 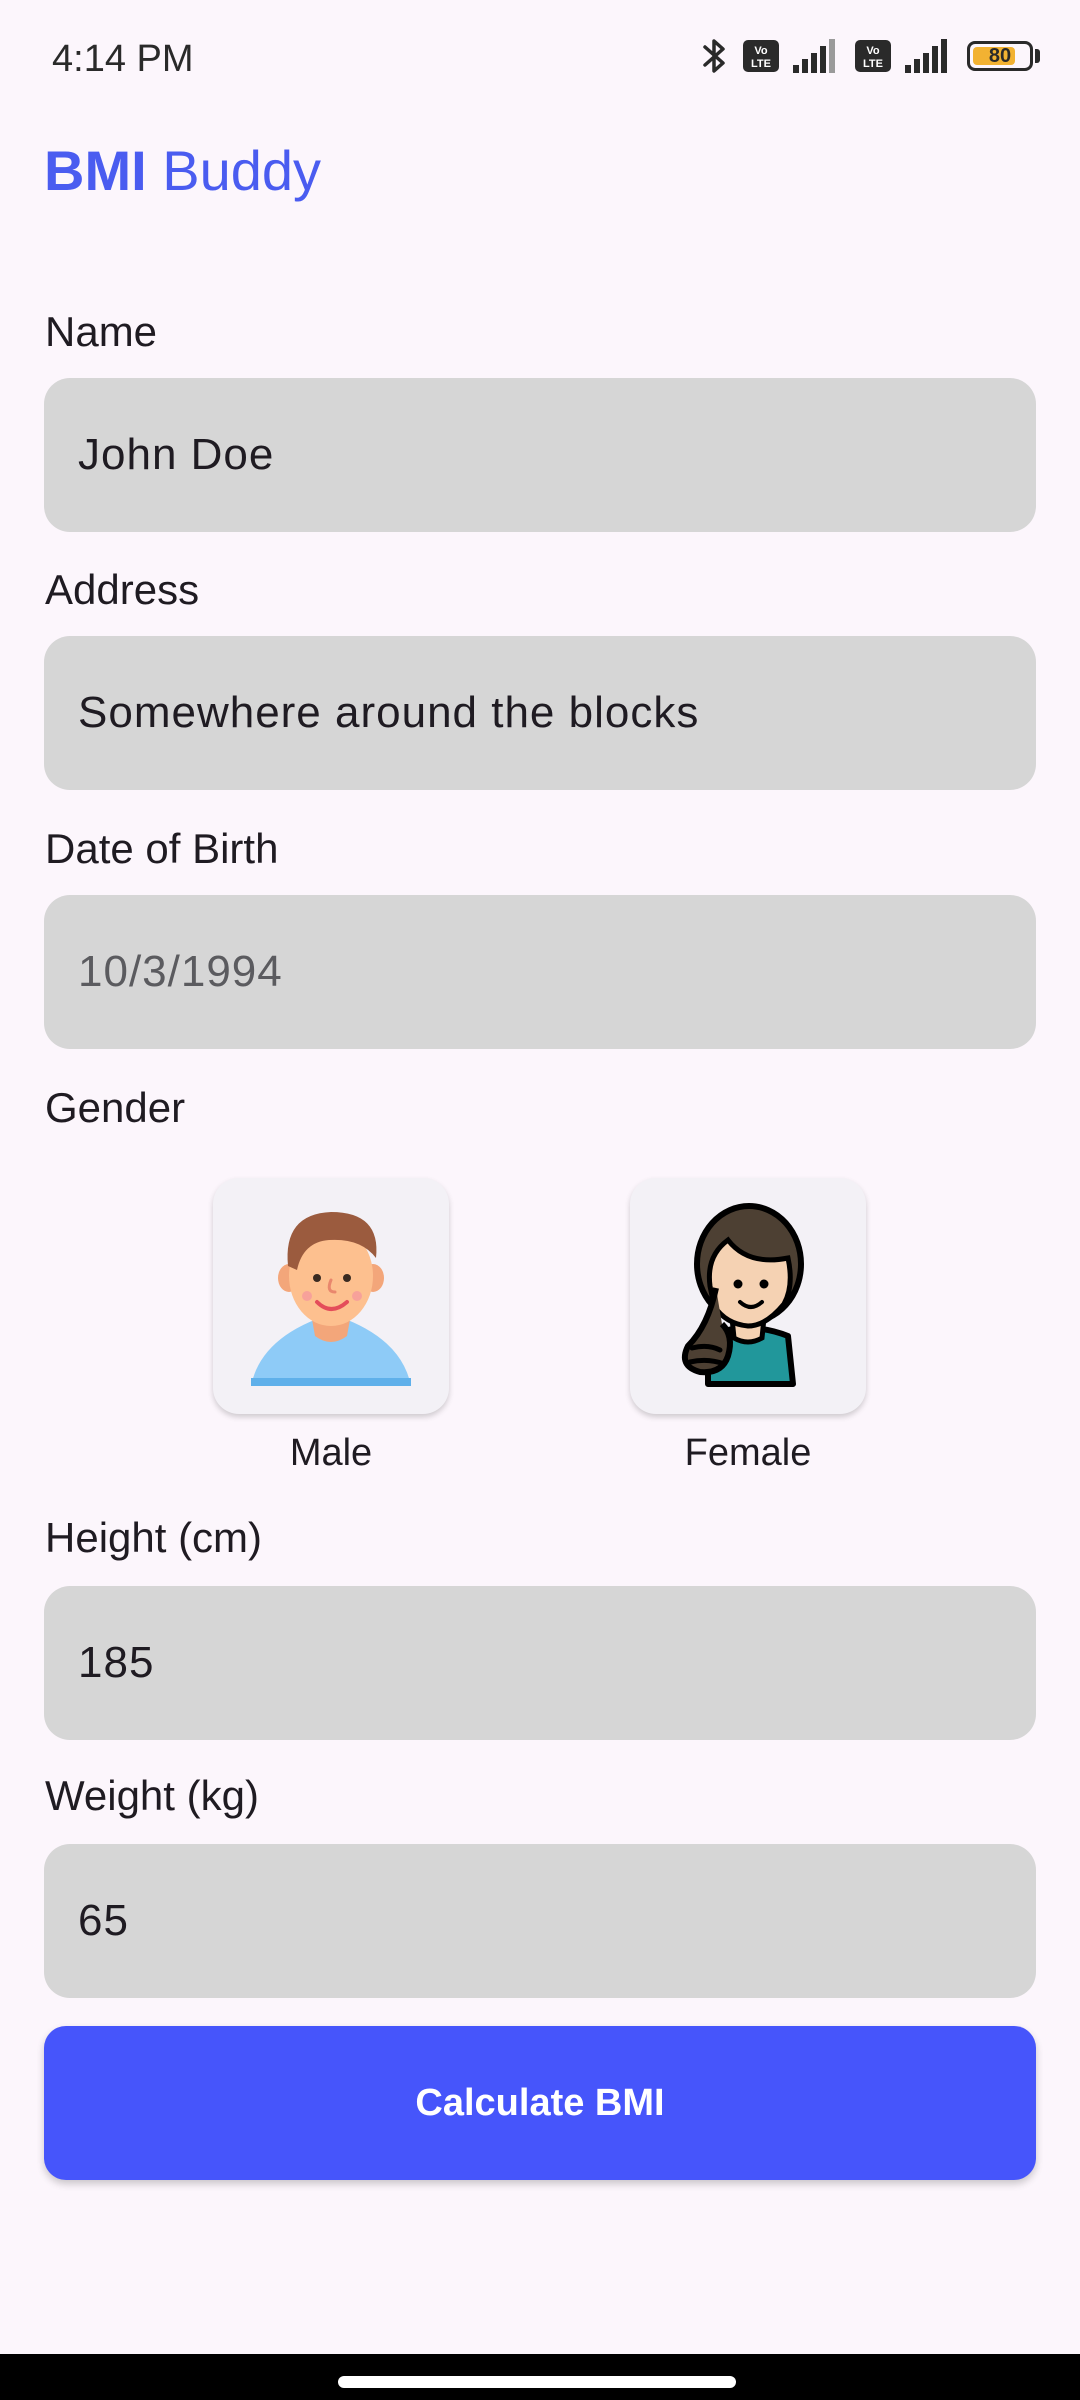 What do you see at coordinates (103, 1920) in the screenshot?
I see `weight-value: 65` at bounding box center [103, 1920].